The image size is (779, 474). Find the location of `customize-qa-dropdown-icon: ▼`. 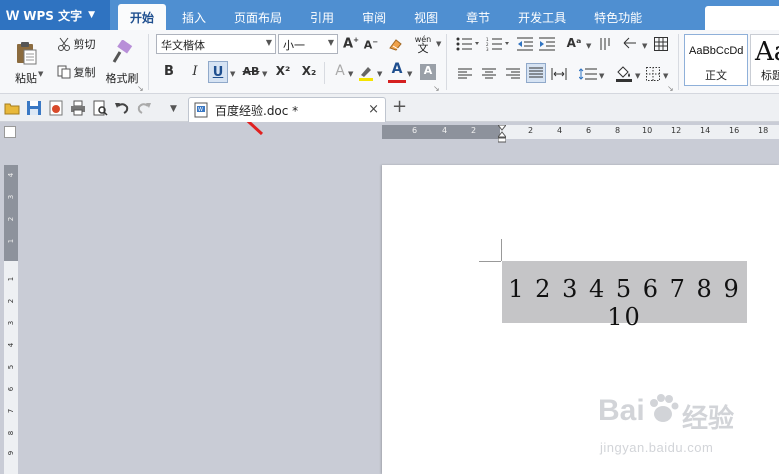

customize-qa-dropdown-icon: ▼ is located at coordinates (173, 109).